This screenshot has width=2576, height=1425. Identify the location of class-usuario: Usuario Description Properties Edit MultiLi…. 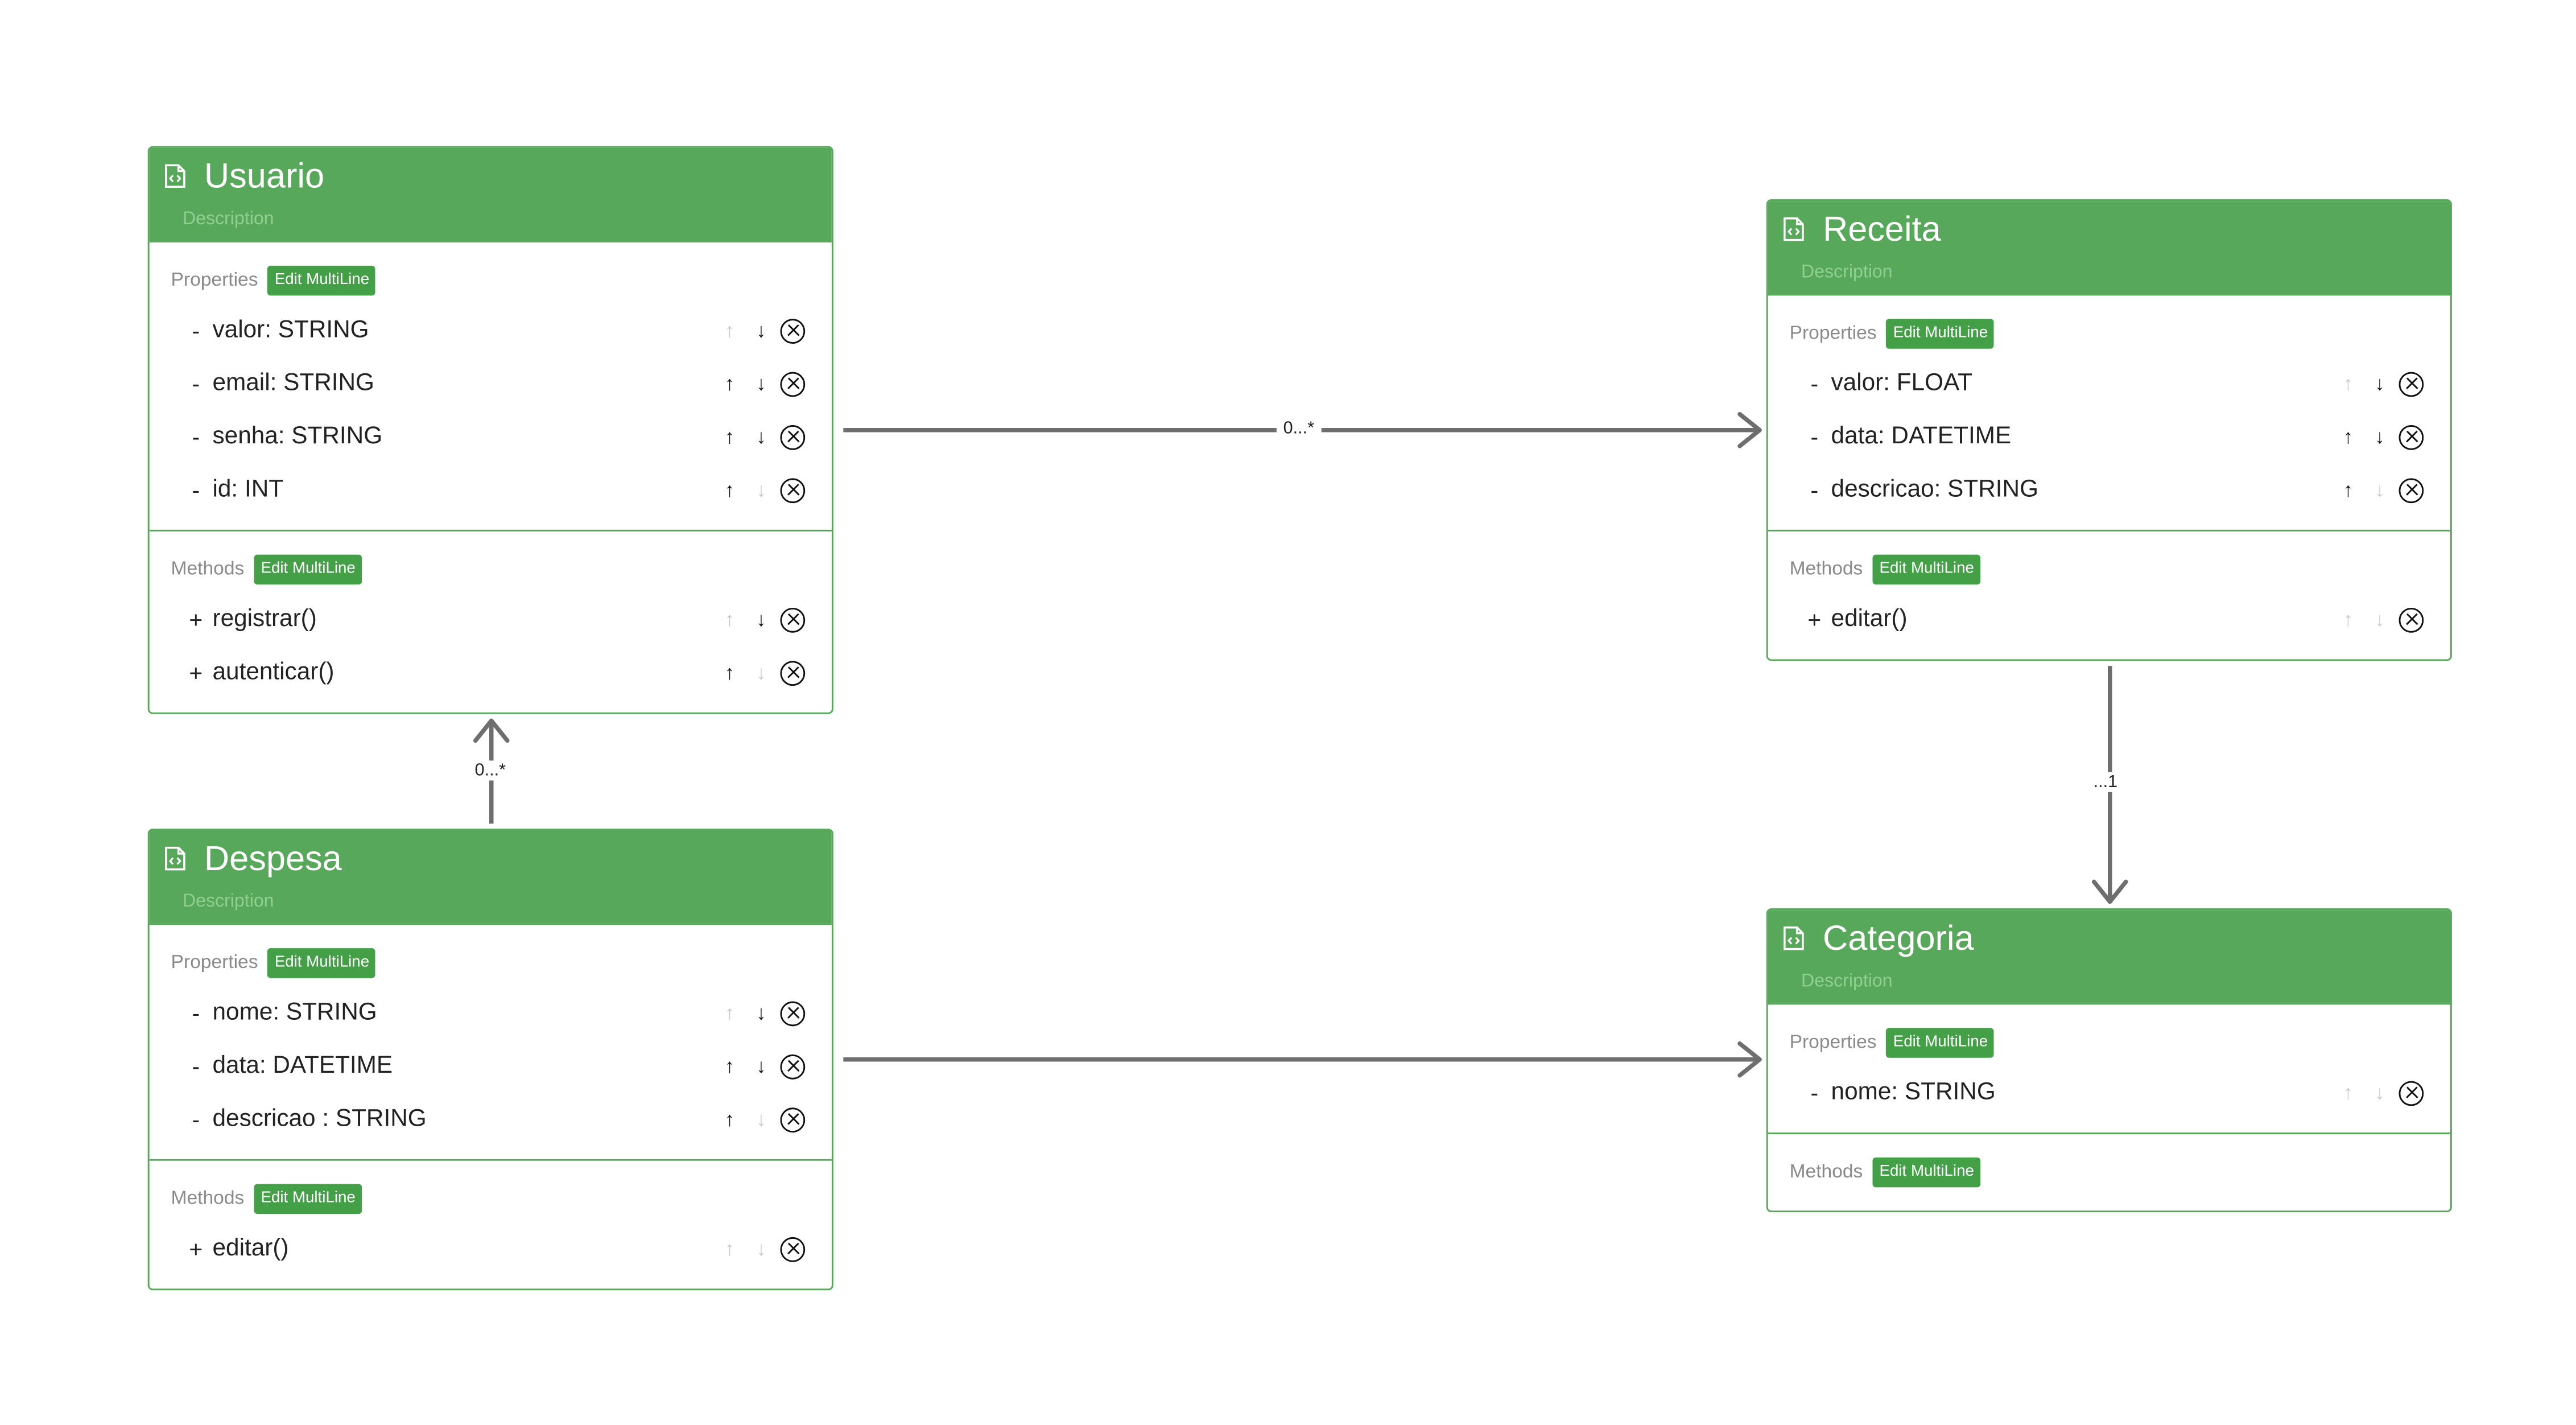
(490, 430).